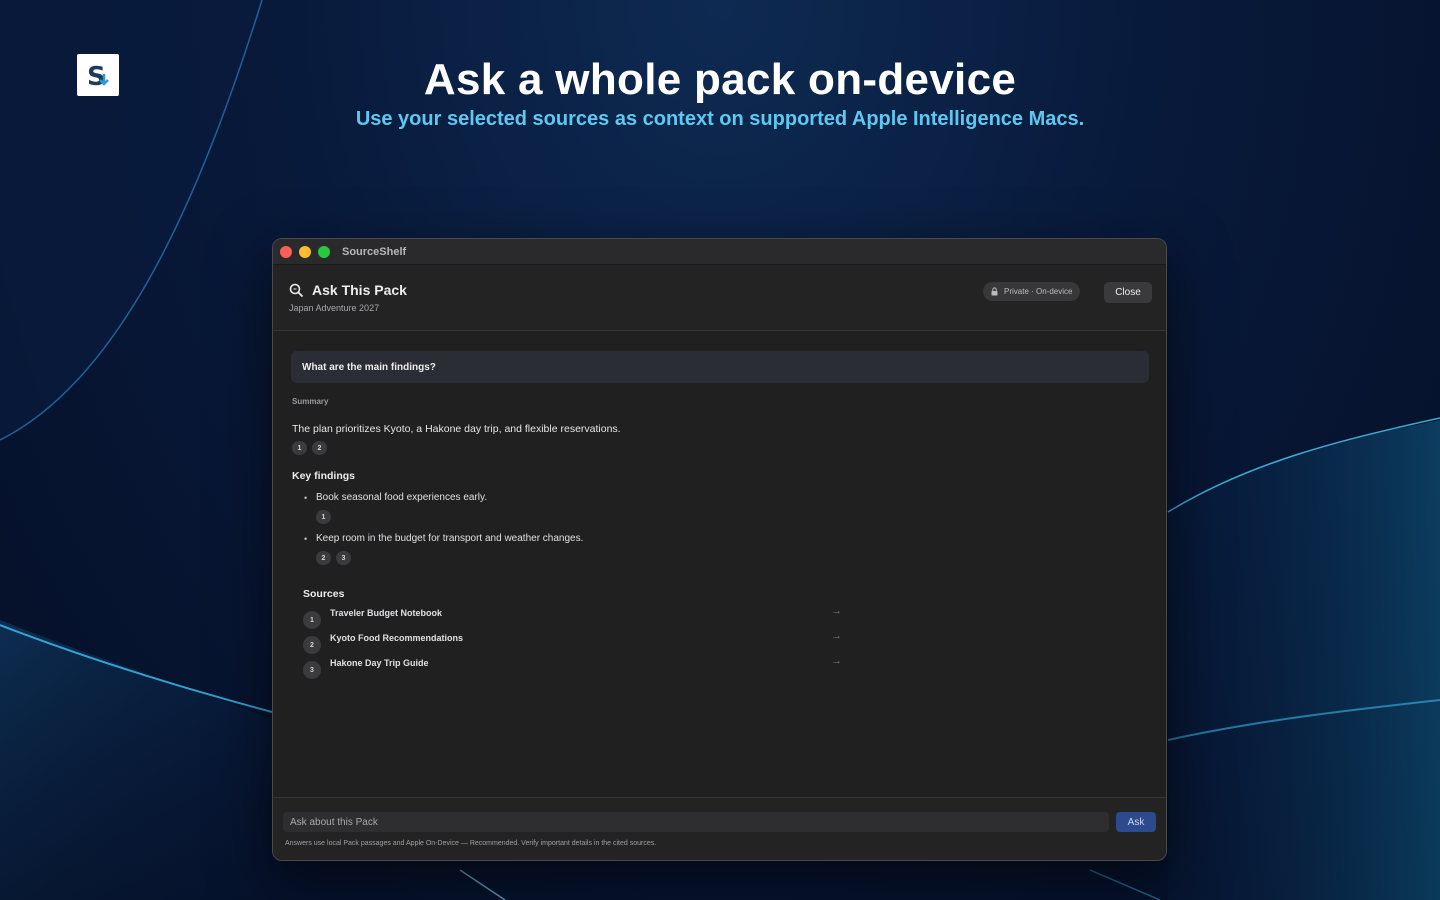 Image resolution: width=1440 pixels, height=900 pixels. Describe the element at coordinates (334, 308) in the screenshot. I see `pack-name: Japan Adventure 2027` at that location.